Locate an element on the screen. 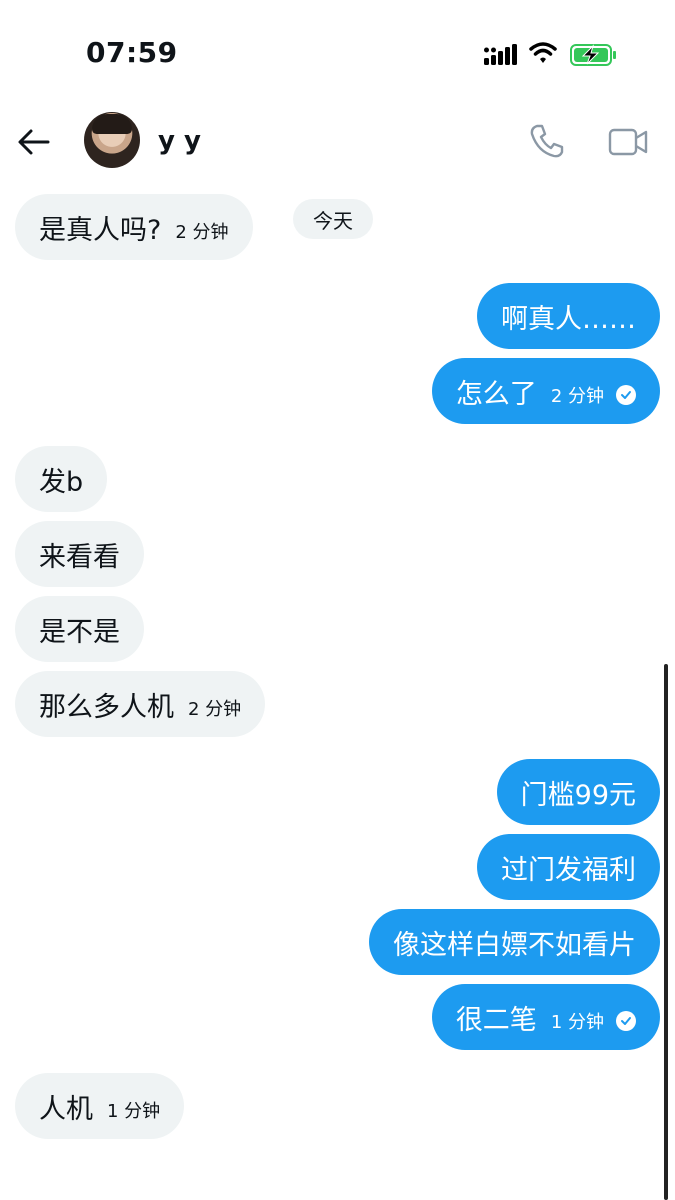 The width and height of the screenshot is (675, 1200). phone-icon is located at coordinates (547, 141).